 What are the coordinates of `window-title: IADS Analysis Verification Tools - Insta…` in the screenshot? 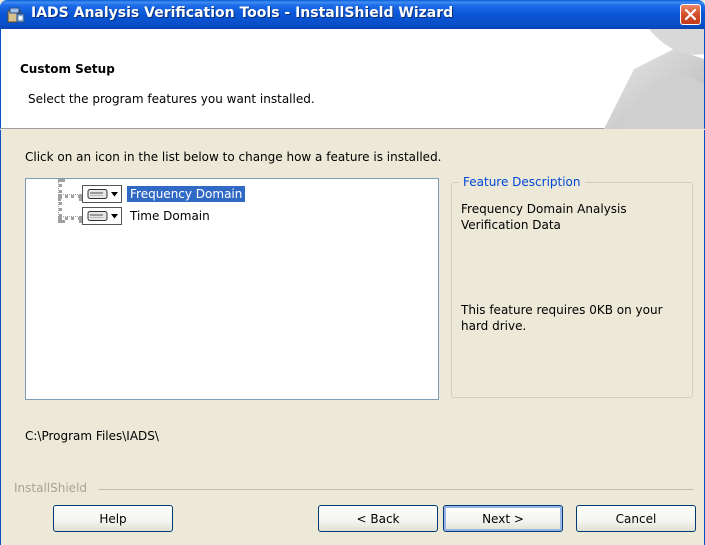 It's located at (242, 13).